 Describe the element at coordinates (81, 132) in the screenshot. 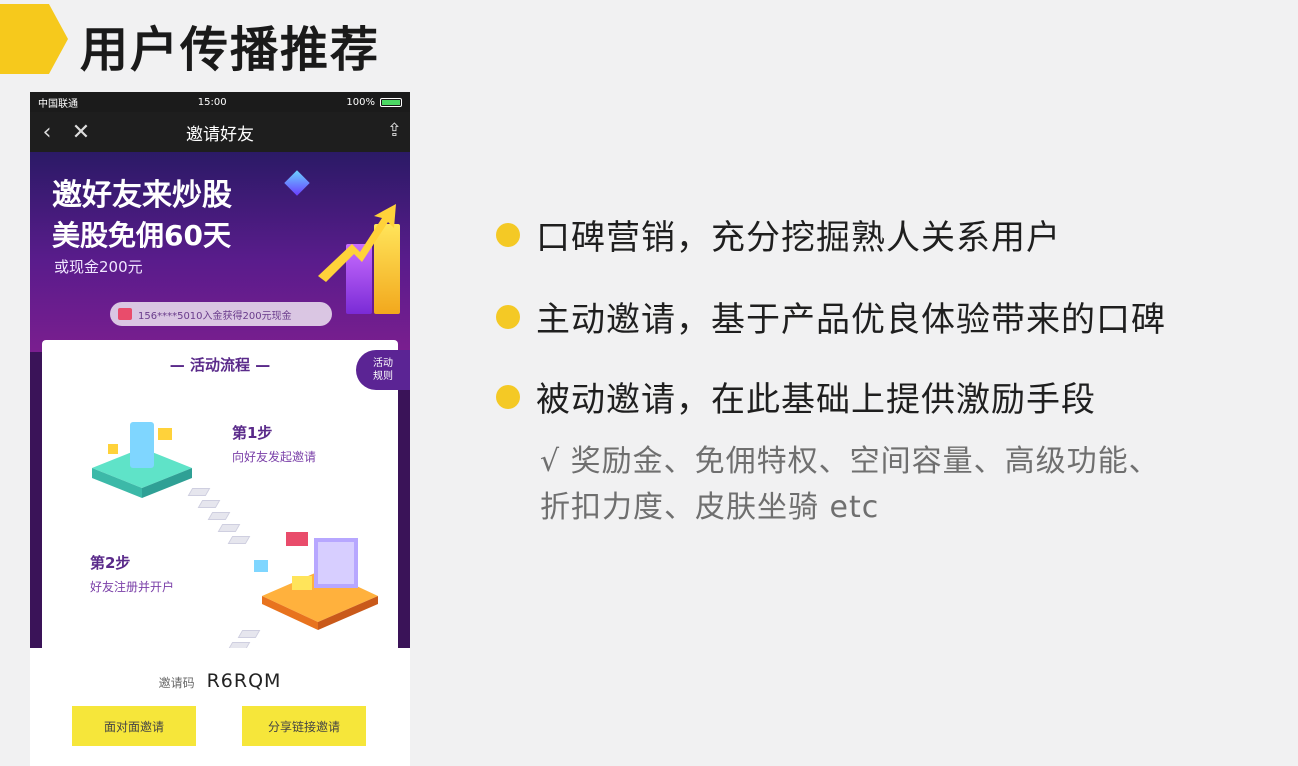

I see `close-icon: ✕` at that location.